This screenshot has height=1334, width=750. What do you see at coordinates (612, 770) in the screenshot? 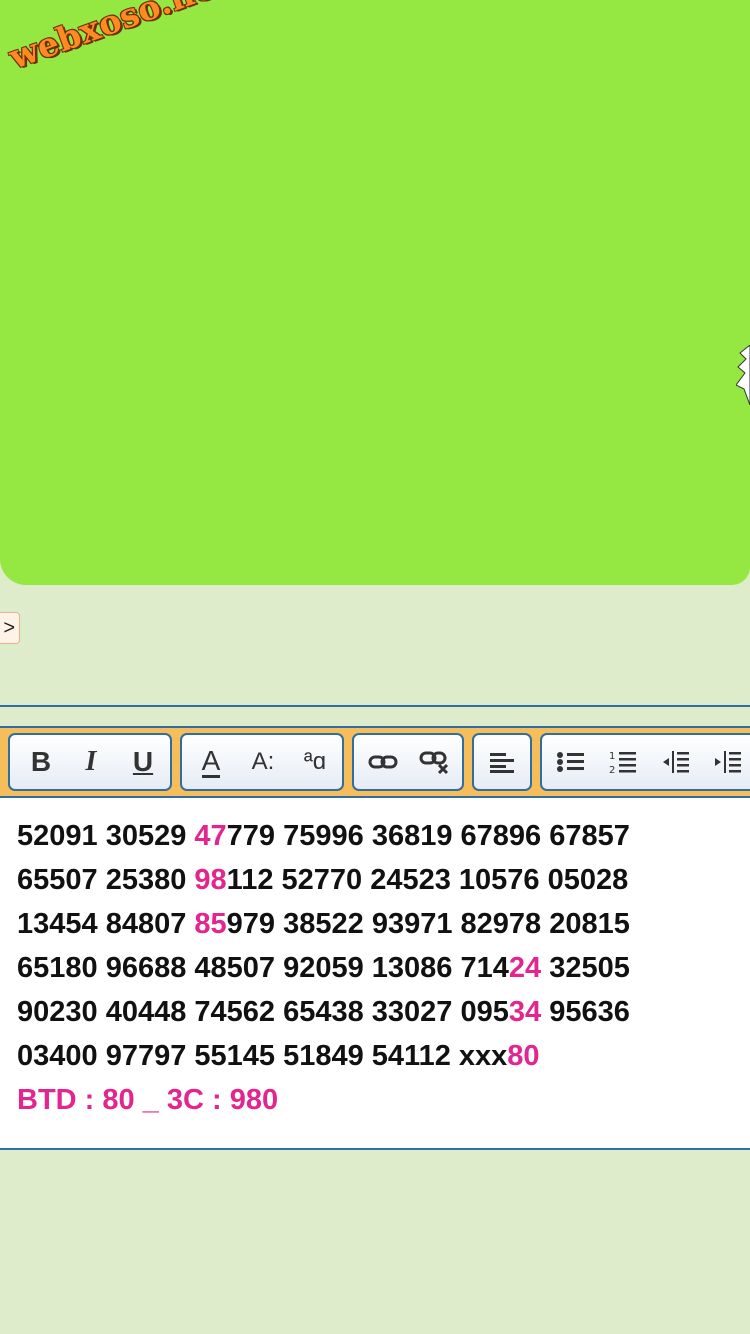
I see `svg-text: 2` at bounding box center [612, 770].